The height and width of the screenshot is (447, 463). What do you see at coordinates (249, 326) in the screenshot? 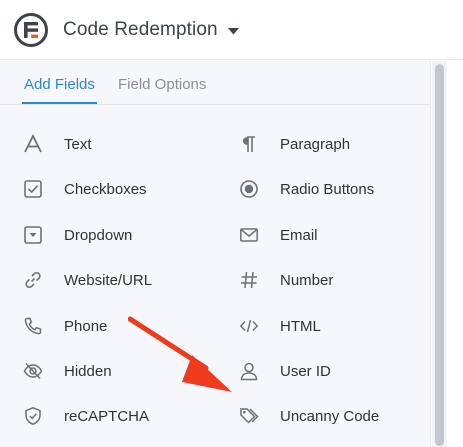
I see `code-icon` at bounding box center [249, 326].